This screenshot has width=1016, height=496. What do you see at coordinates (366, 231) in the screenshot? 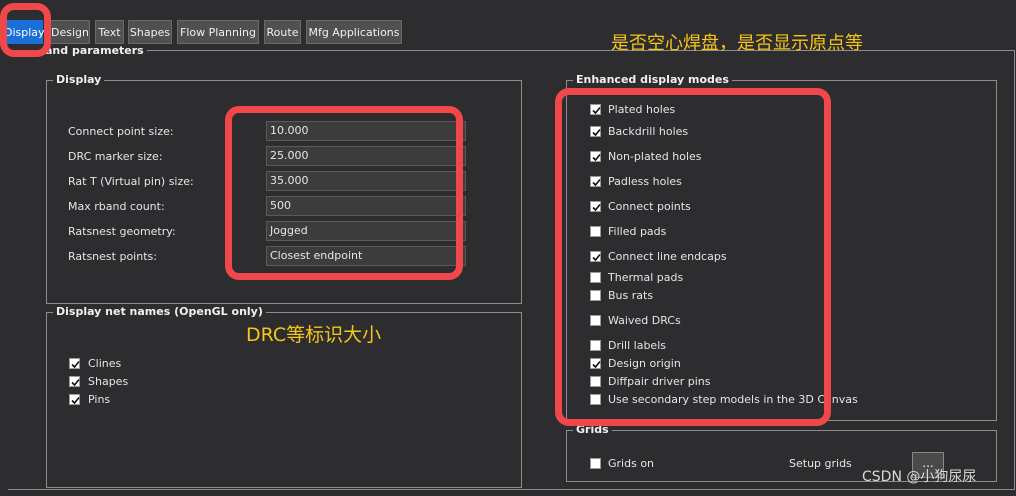
I see `ratsnest-geometry-select: Jogged` at bounding box center [366, 231].